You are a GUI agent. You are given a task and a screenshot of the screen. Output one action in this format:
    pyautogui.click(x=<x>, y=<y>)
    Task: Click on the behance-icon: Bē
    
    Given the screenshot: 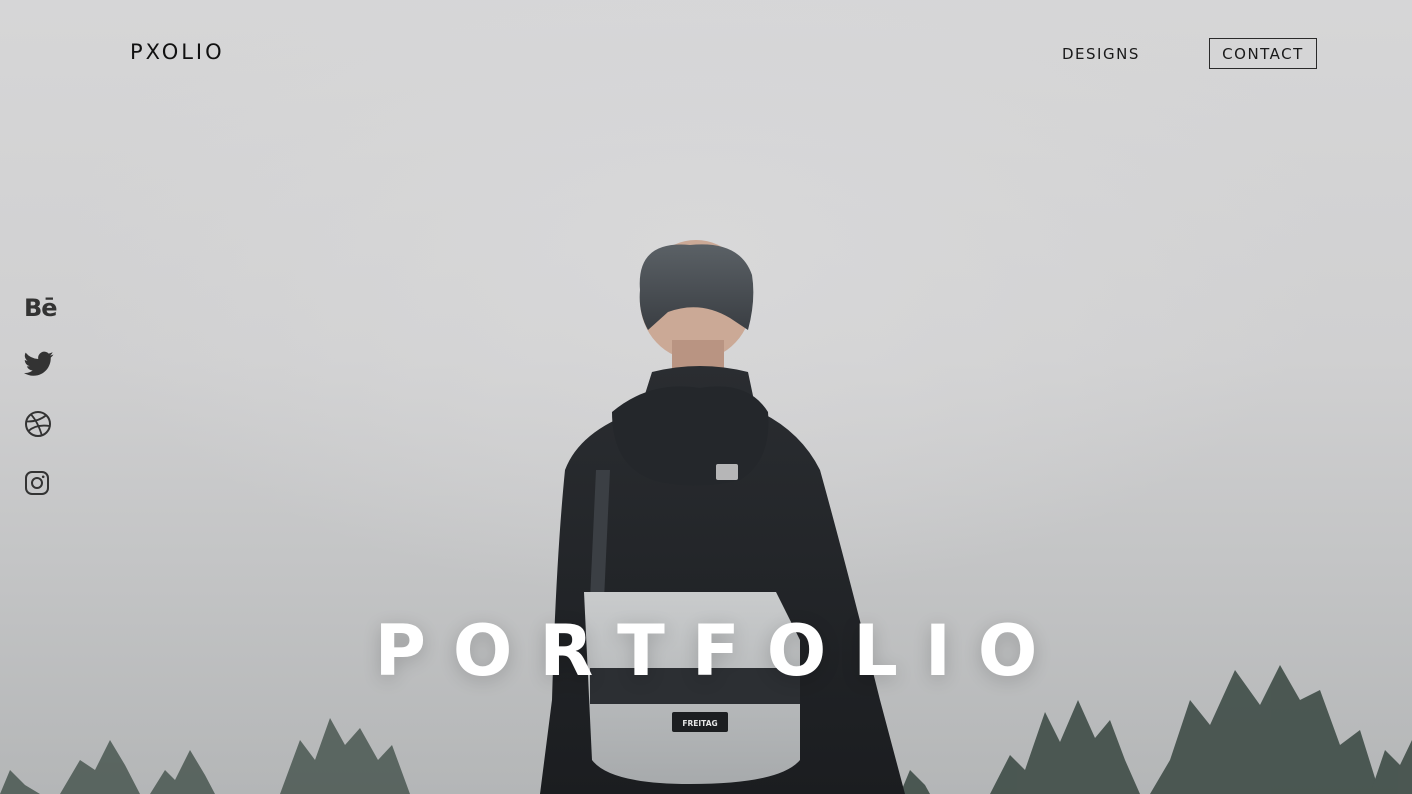 What is the action you would take?
    pyautogui.click(x=41, y=308)
    